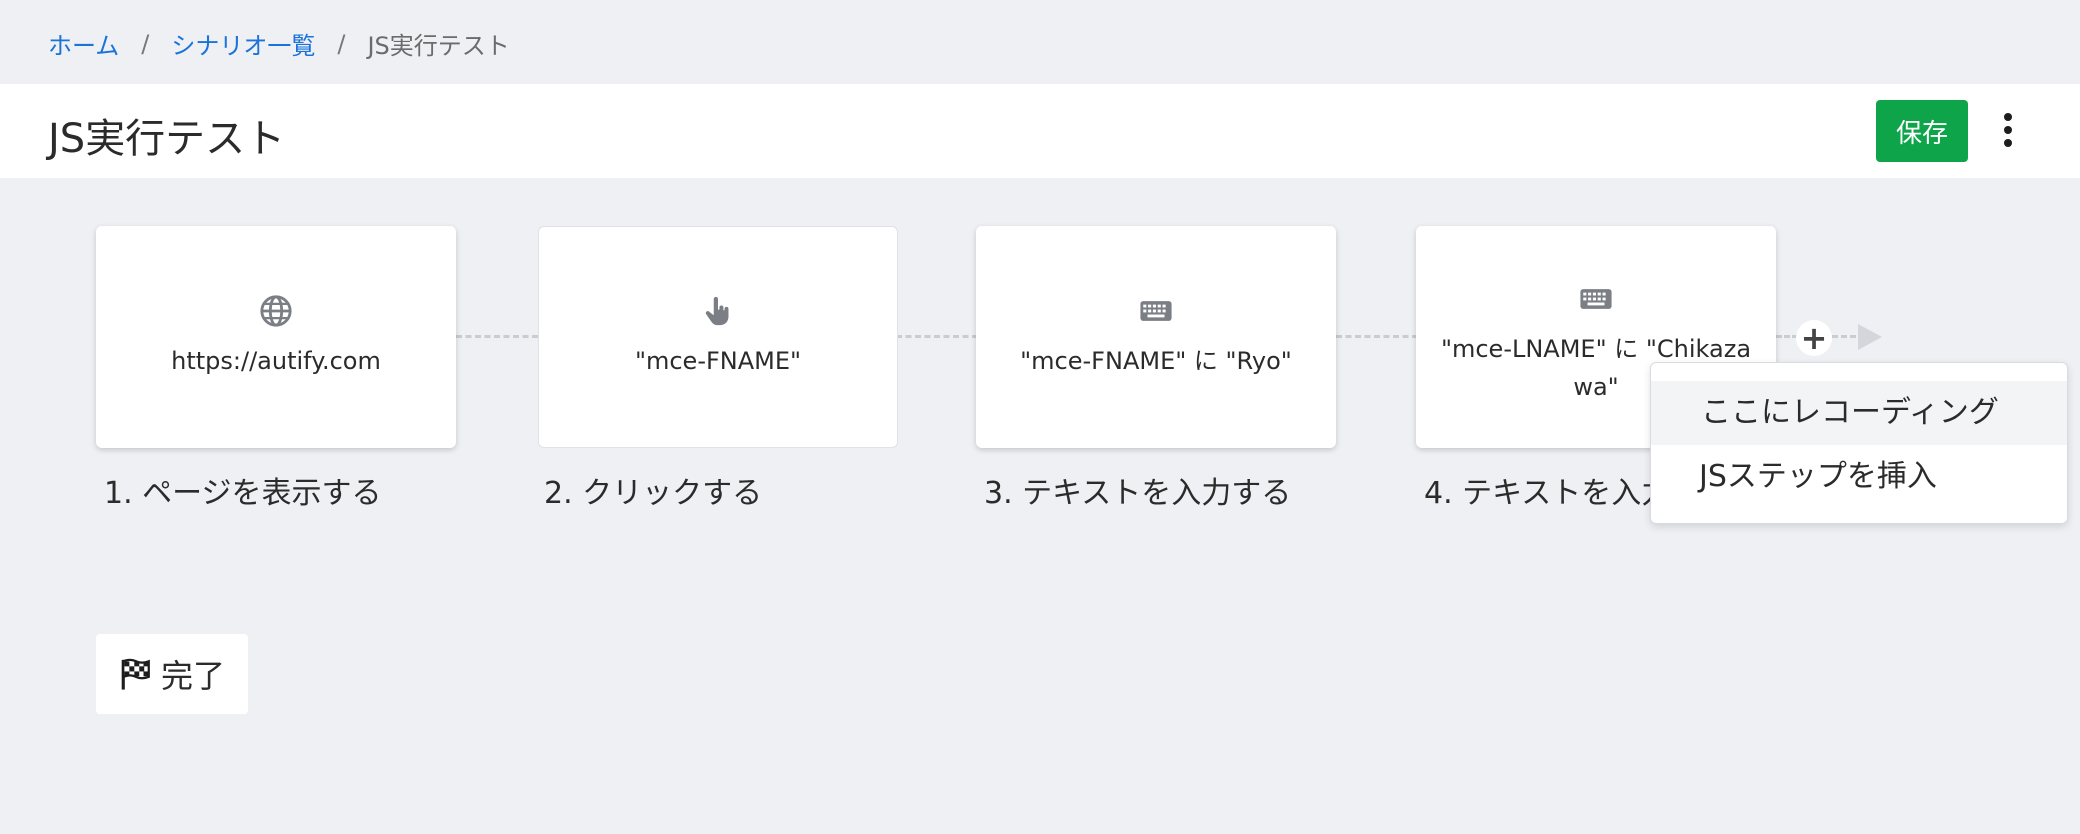 The width and height of the screenshot is (2080, 834). Describe the element at coordinates (1859, 477) in the screenshot. I see `menu-item-insert-js-step: JSステップを挿入` at that location.